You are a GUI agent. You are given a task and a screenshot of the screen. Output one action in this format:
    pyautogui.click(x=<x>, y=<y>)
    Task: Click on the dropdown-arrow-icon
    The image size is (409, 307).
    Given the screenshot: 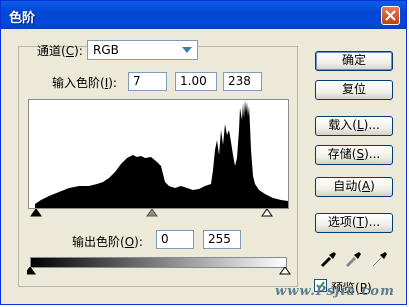 What is the action you would take?
    pyautogui.click(x=187, y=50)
    